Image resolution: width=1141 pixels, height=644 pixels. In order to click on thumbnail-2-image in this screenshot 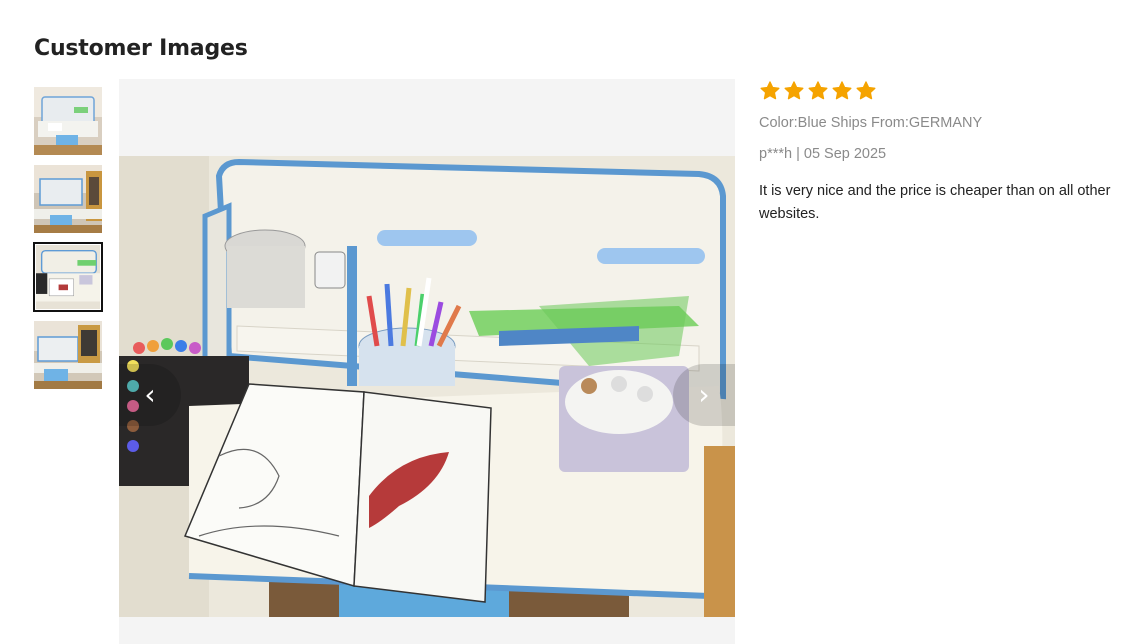, I will do `click(68, 199)`.